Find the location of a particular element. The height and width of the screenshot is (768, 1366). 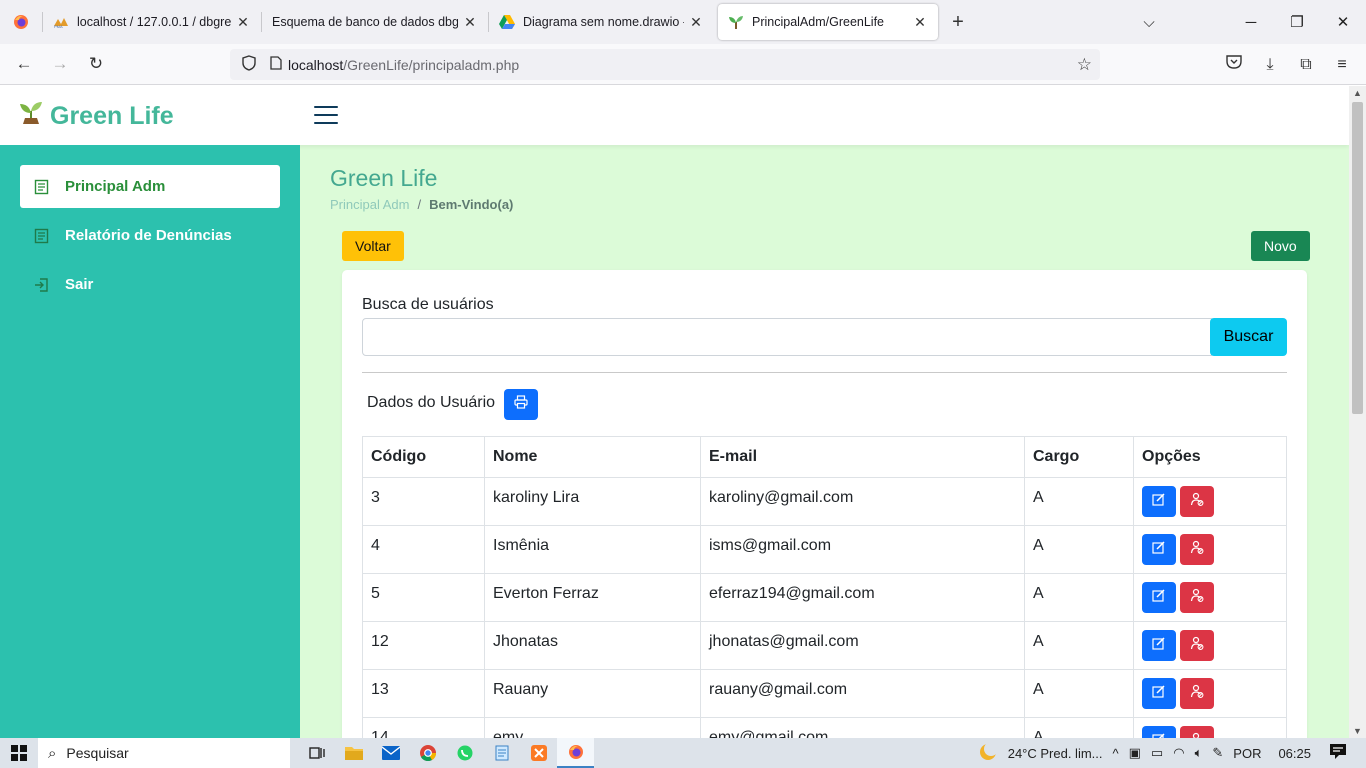

brand-logo: Green Life is located at coordinates (96, 116).